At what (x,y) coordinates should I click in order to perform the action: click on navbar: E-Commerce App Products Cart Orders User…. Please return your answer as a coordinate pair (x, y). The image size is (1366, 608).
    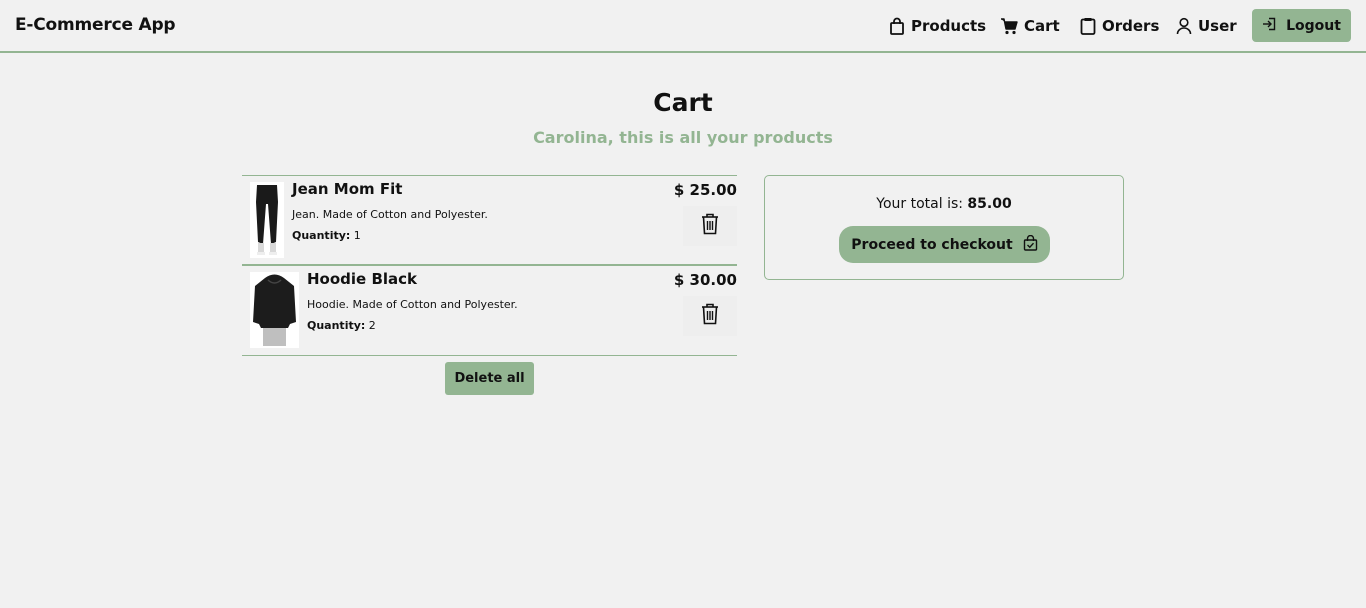
    Looking at the image, I should click on (683, 26).